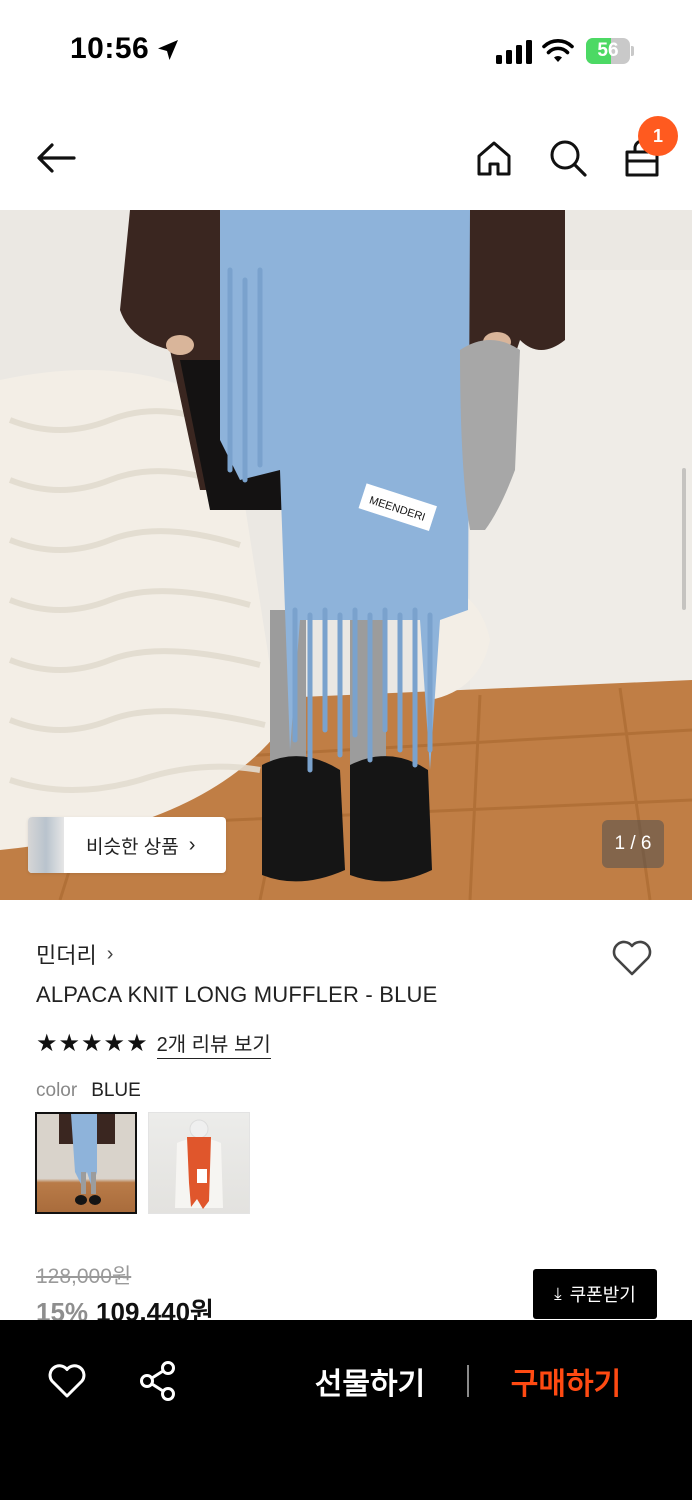 This screenshot has width=692, height=1500. Describe the element at coordinates (633, 844) in the screenshot. I see `image-page-indicator: 1 / 6` at that location.